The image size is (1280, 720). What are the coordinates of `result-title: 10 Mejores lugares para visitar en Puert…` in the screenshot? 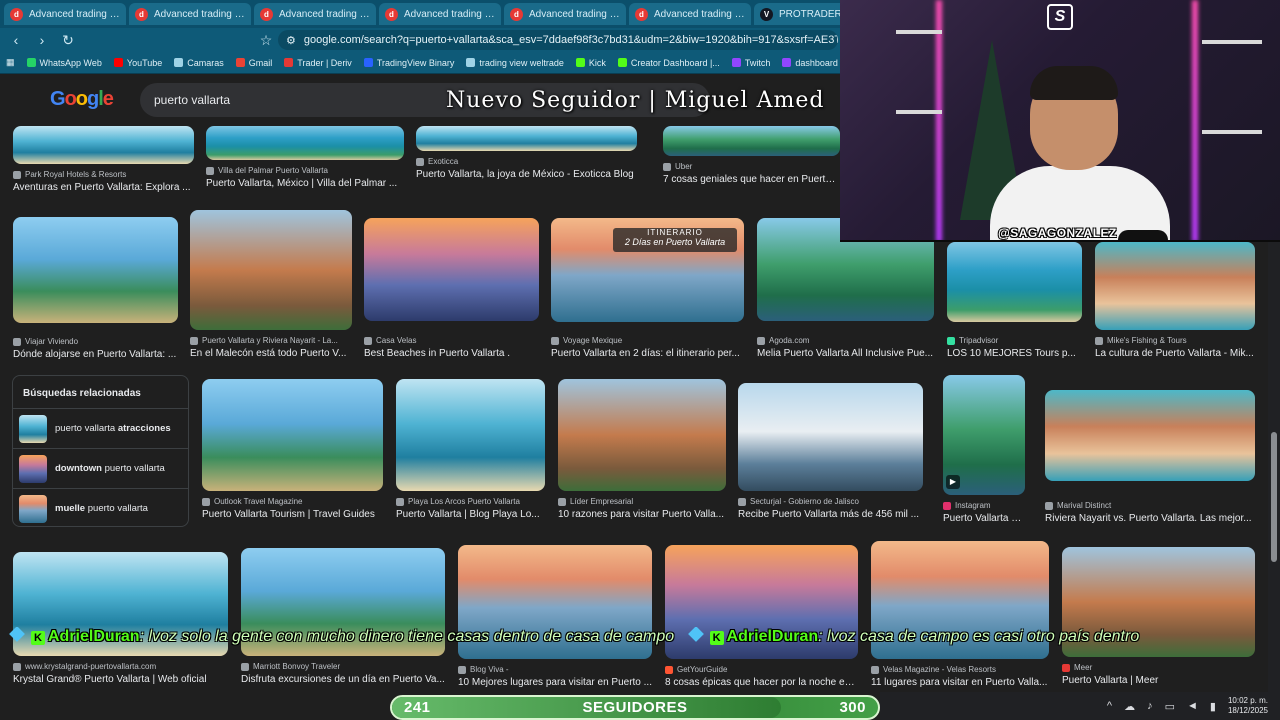 It's located at (555, 682).